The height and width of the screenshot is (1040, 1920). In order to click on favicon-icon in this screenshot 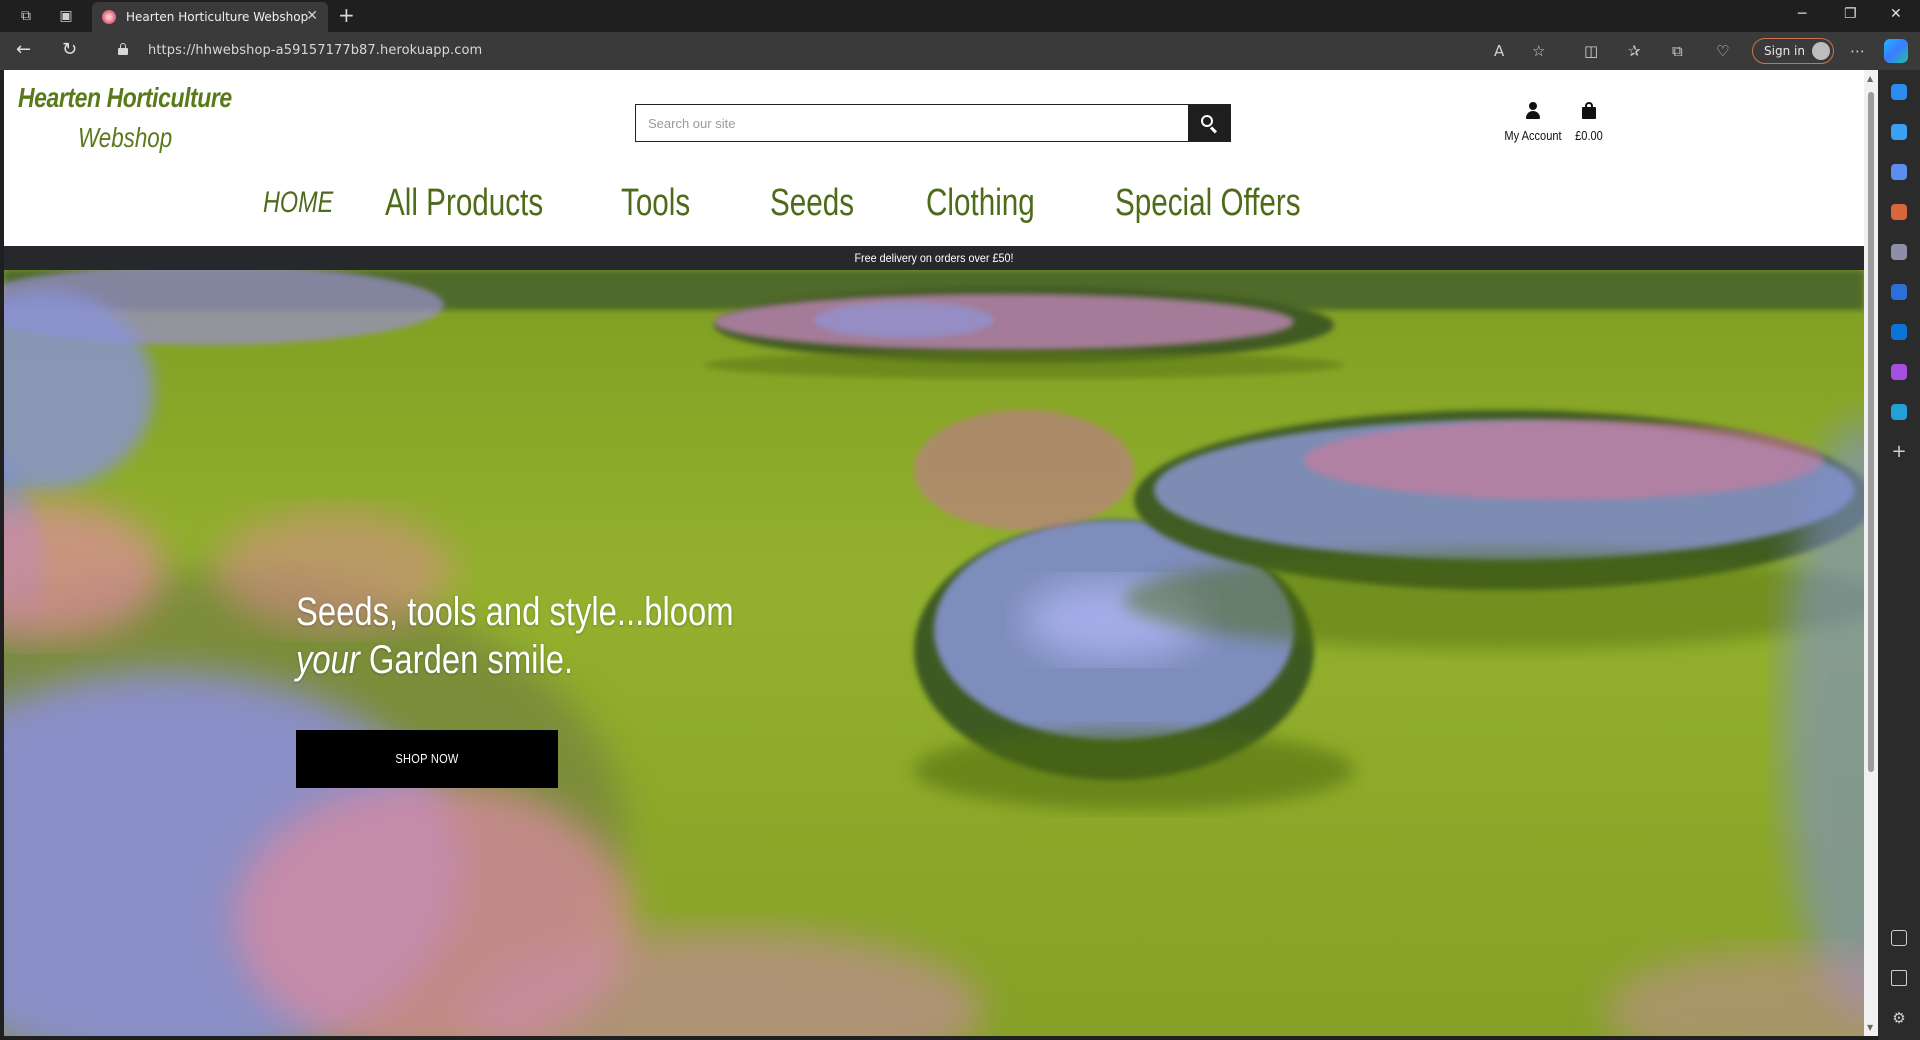, I will do `click(109, 17)`.